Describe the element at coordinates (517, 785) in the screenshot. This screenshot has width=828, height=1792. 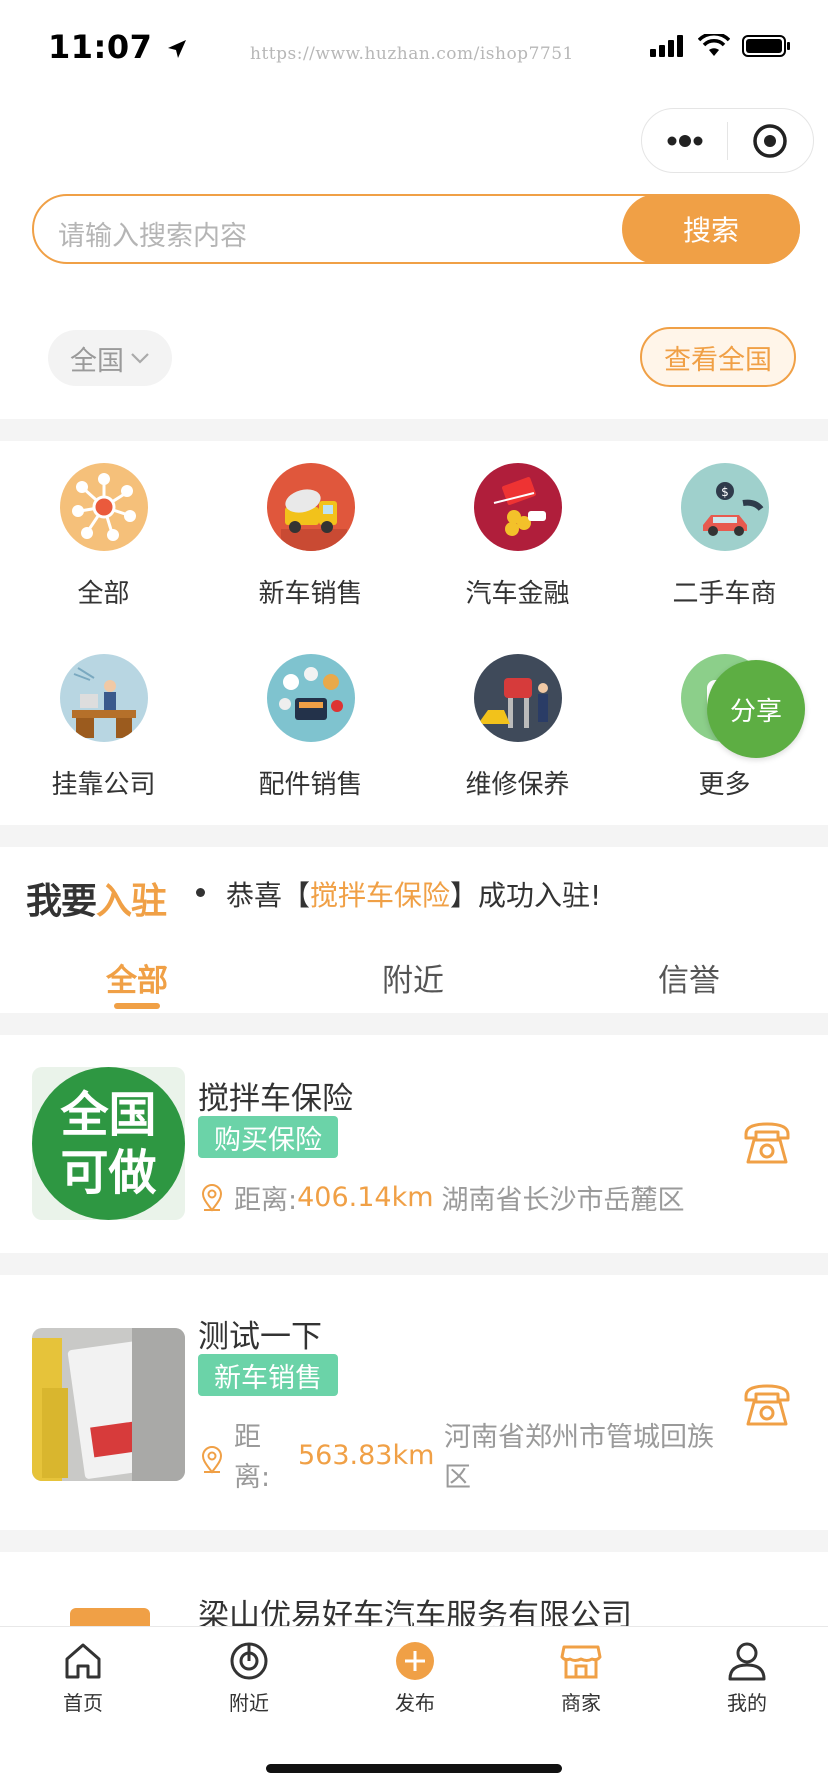
I see `category-label: 维修保养` at that location.